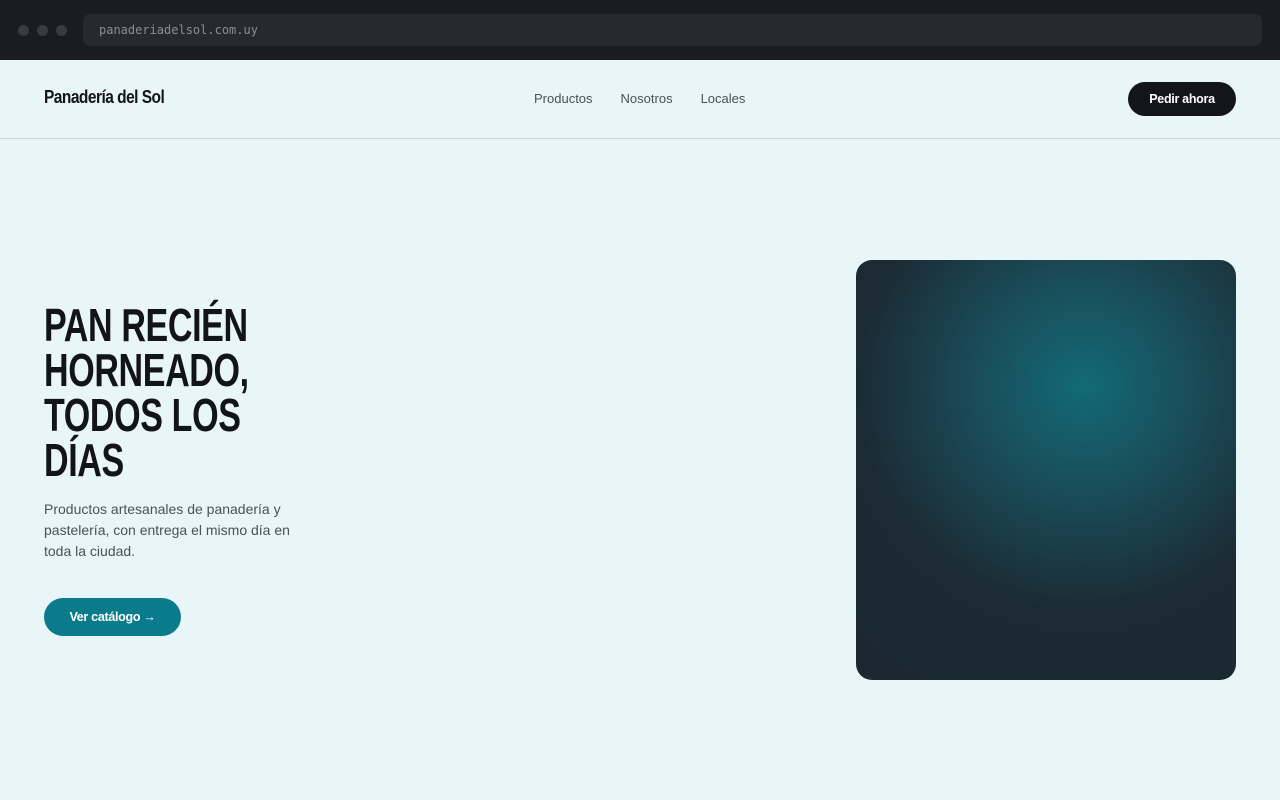 Image resolution: width=1280 pixels, height=800 pixels. Describe the element at coordinates (563, 98) in the screenshot. I see `nav-link-productos: Productos` at that location.